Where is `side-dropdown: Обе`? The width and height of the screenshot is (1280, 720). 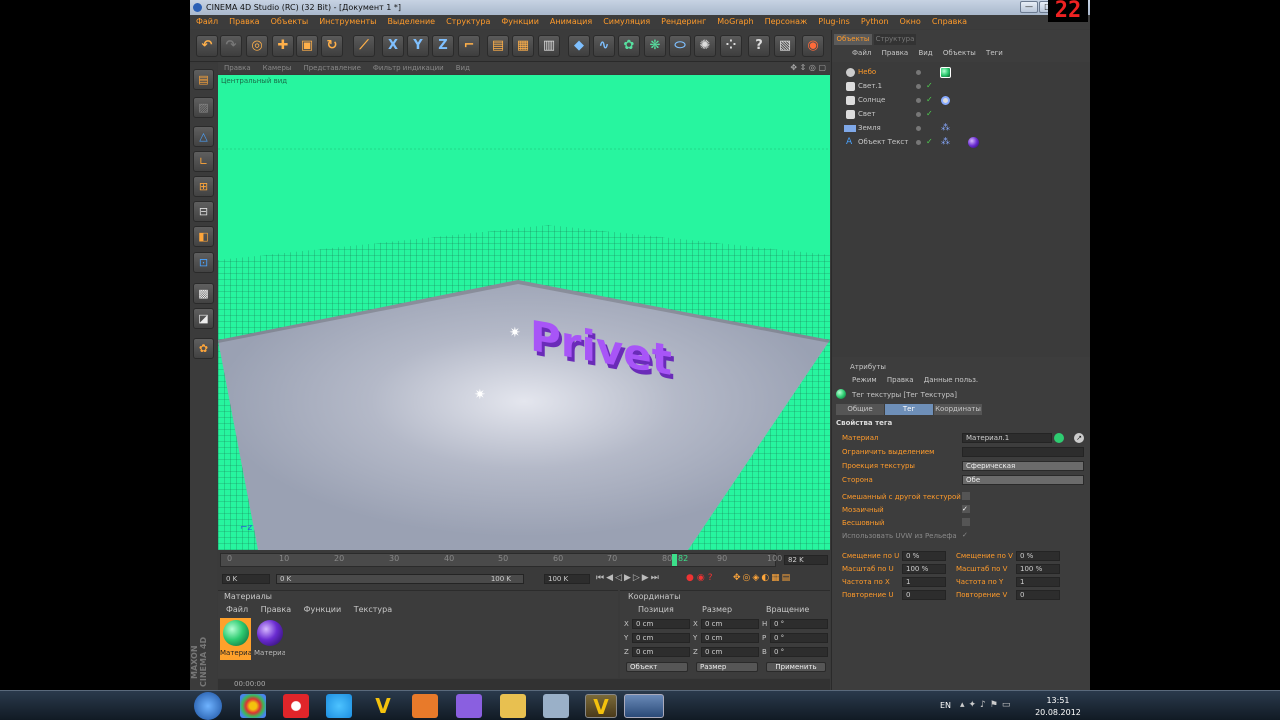
side-dropdown: Обе is located at coordinates (1023, 480).